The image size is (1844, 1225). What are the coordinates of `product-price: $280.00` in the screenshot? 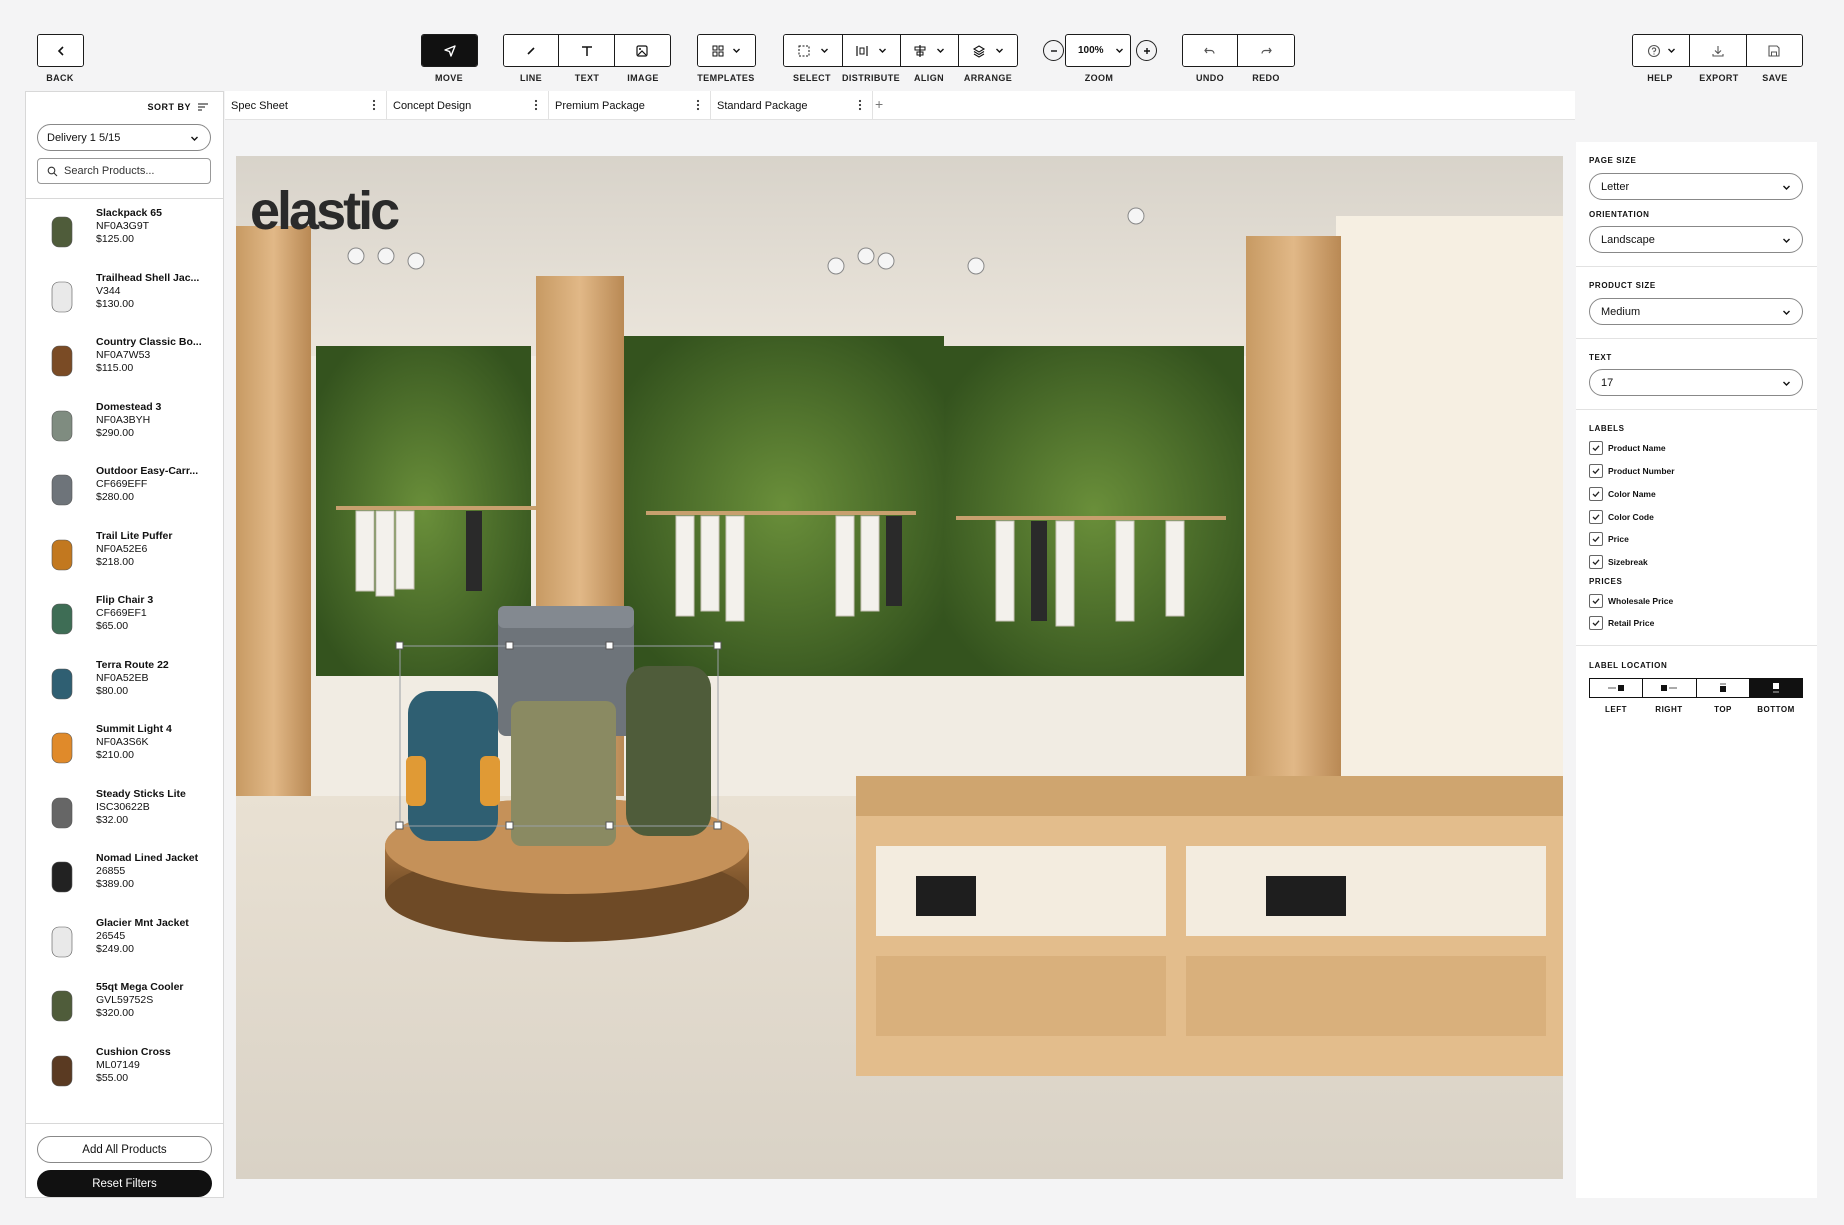 It's located at (115, 497).